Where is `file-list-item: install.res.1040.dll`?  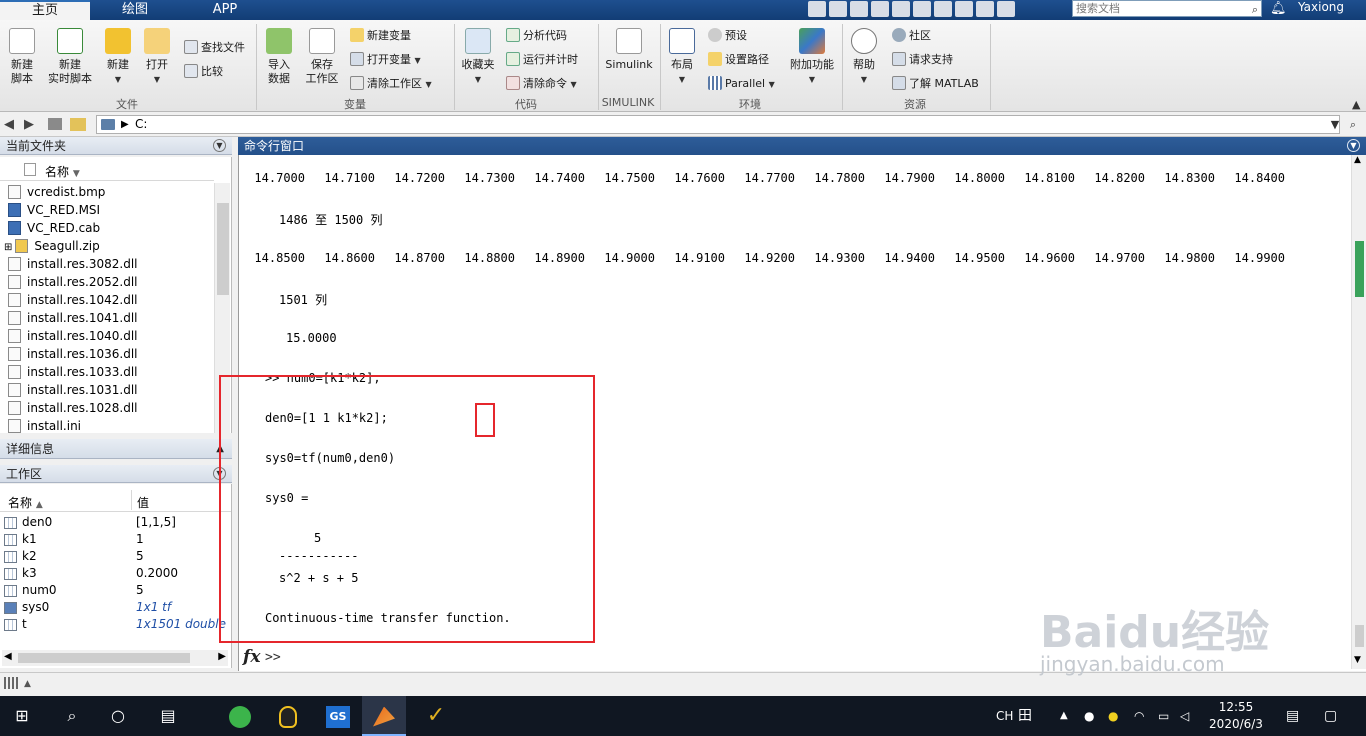
file-list-item: install.res.1040.dll is located at coordinates (73, 336).